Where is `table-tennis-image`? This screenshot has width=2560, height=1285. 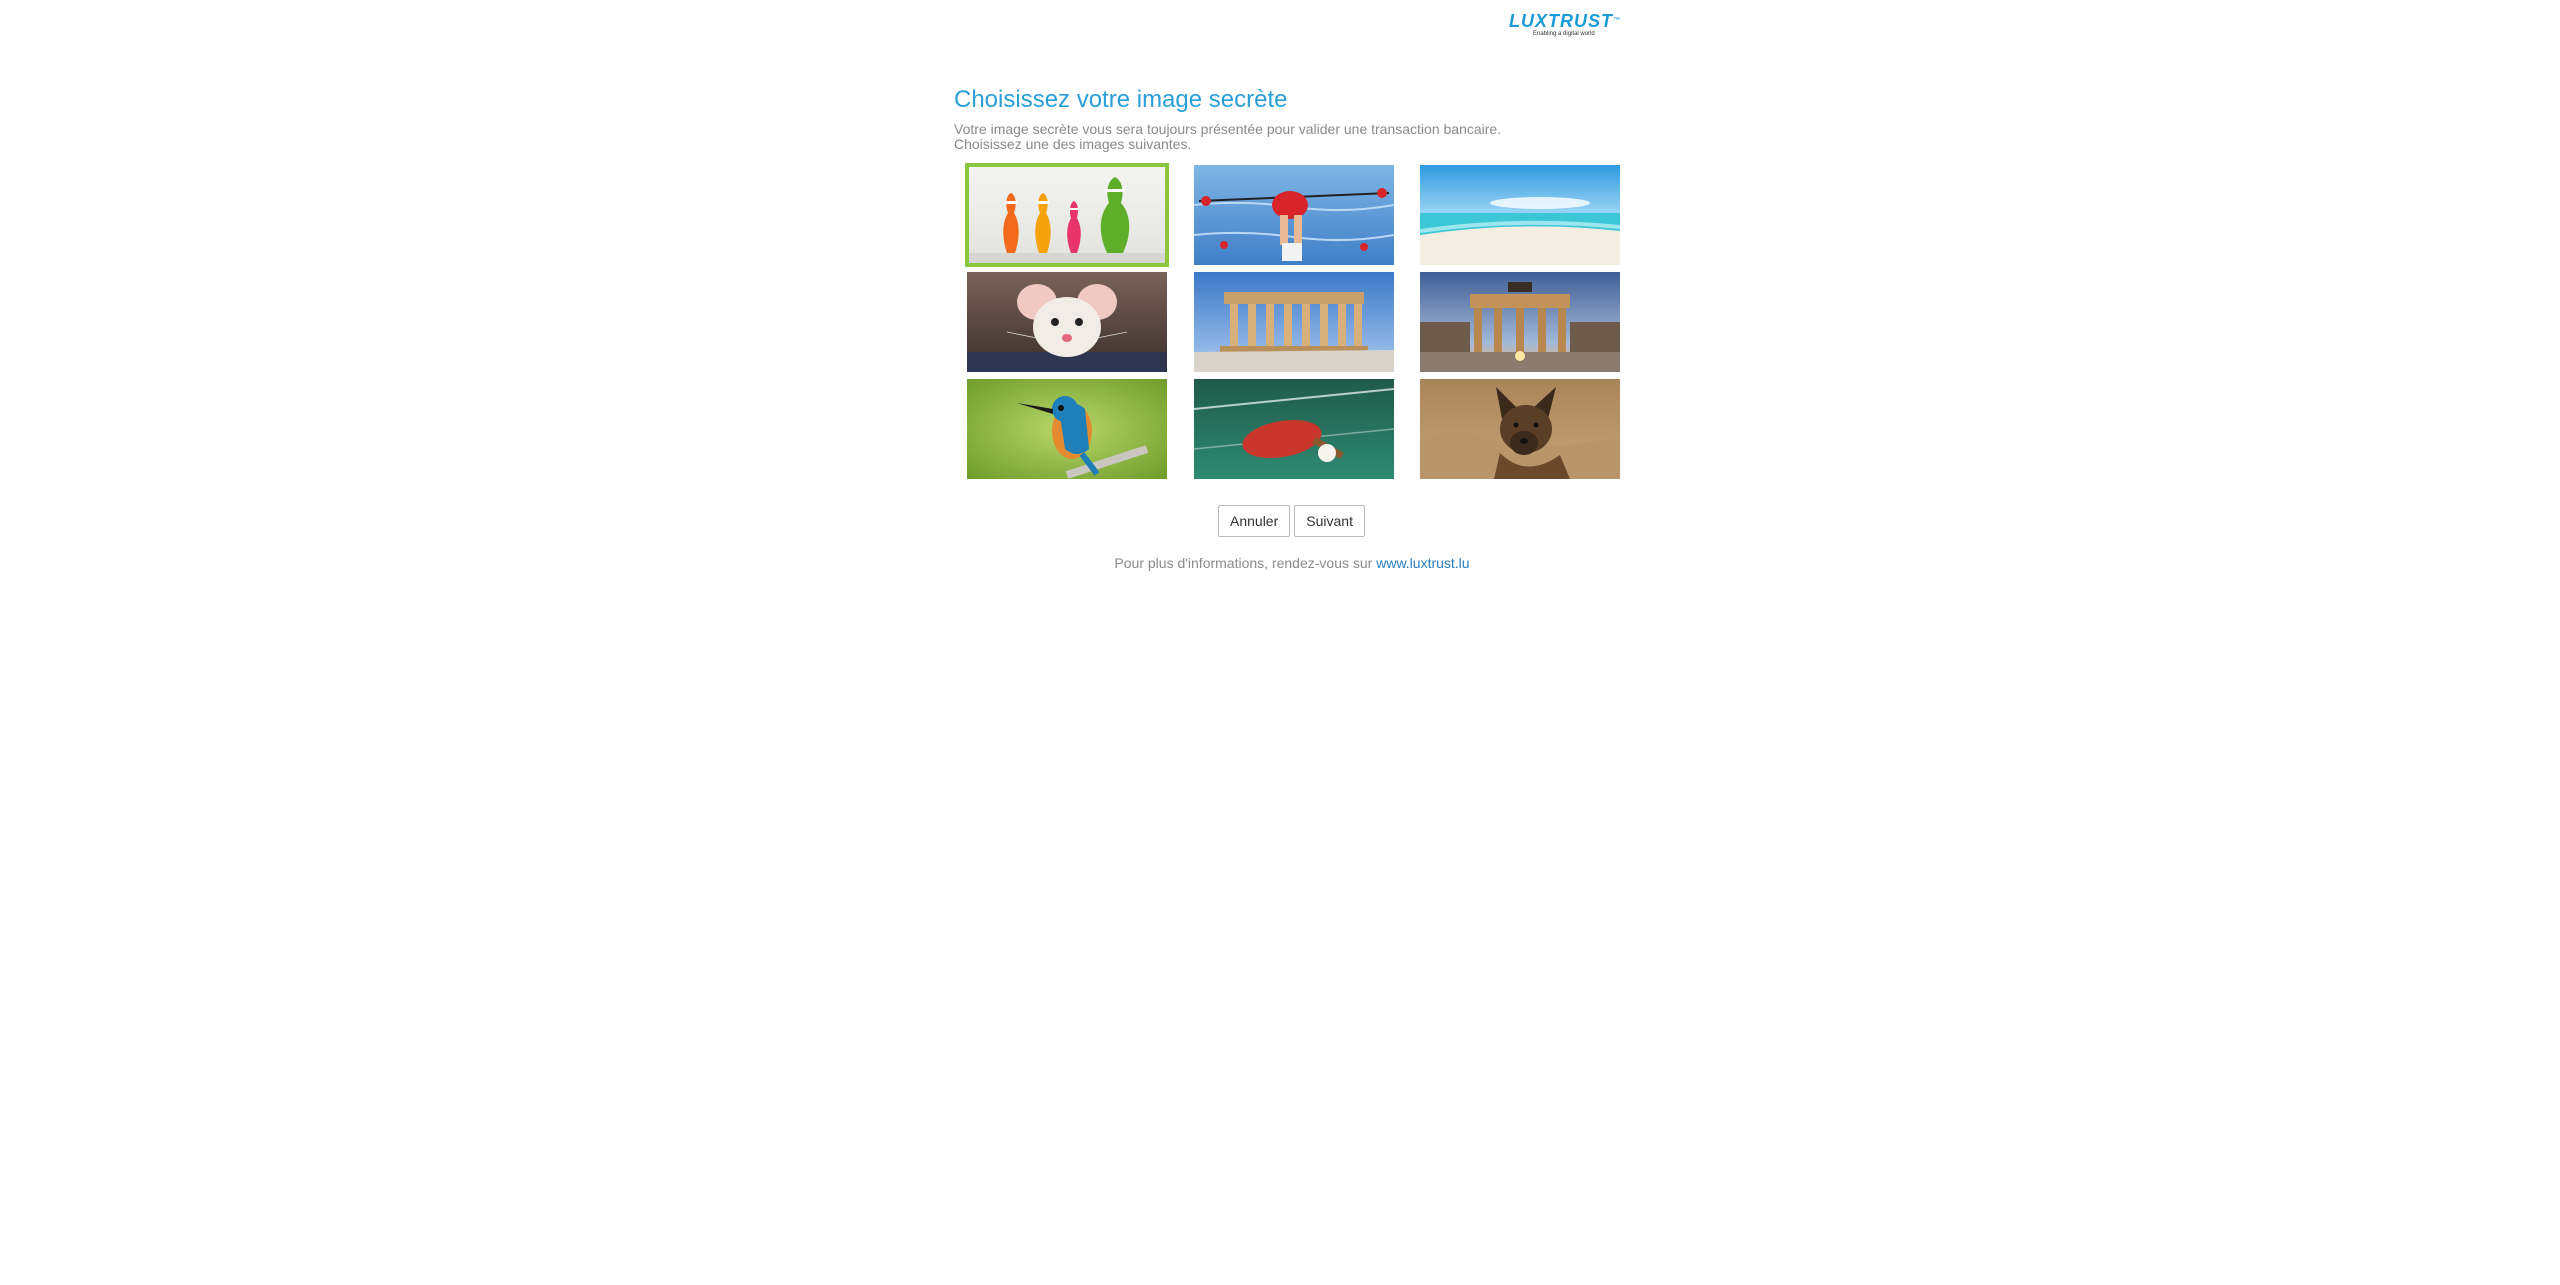 table-tennis-image is located at coordinates (1294, 429).